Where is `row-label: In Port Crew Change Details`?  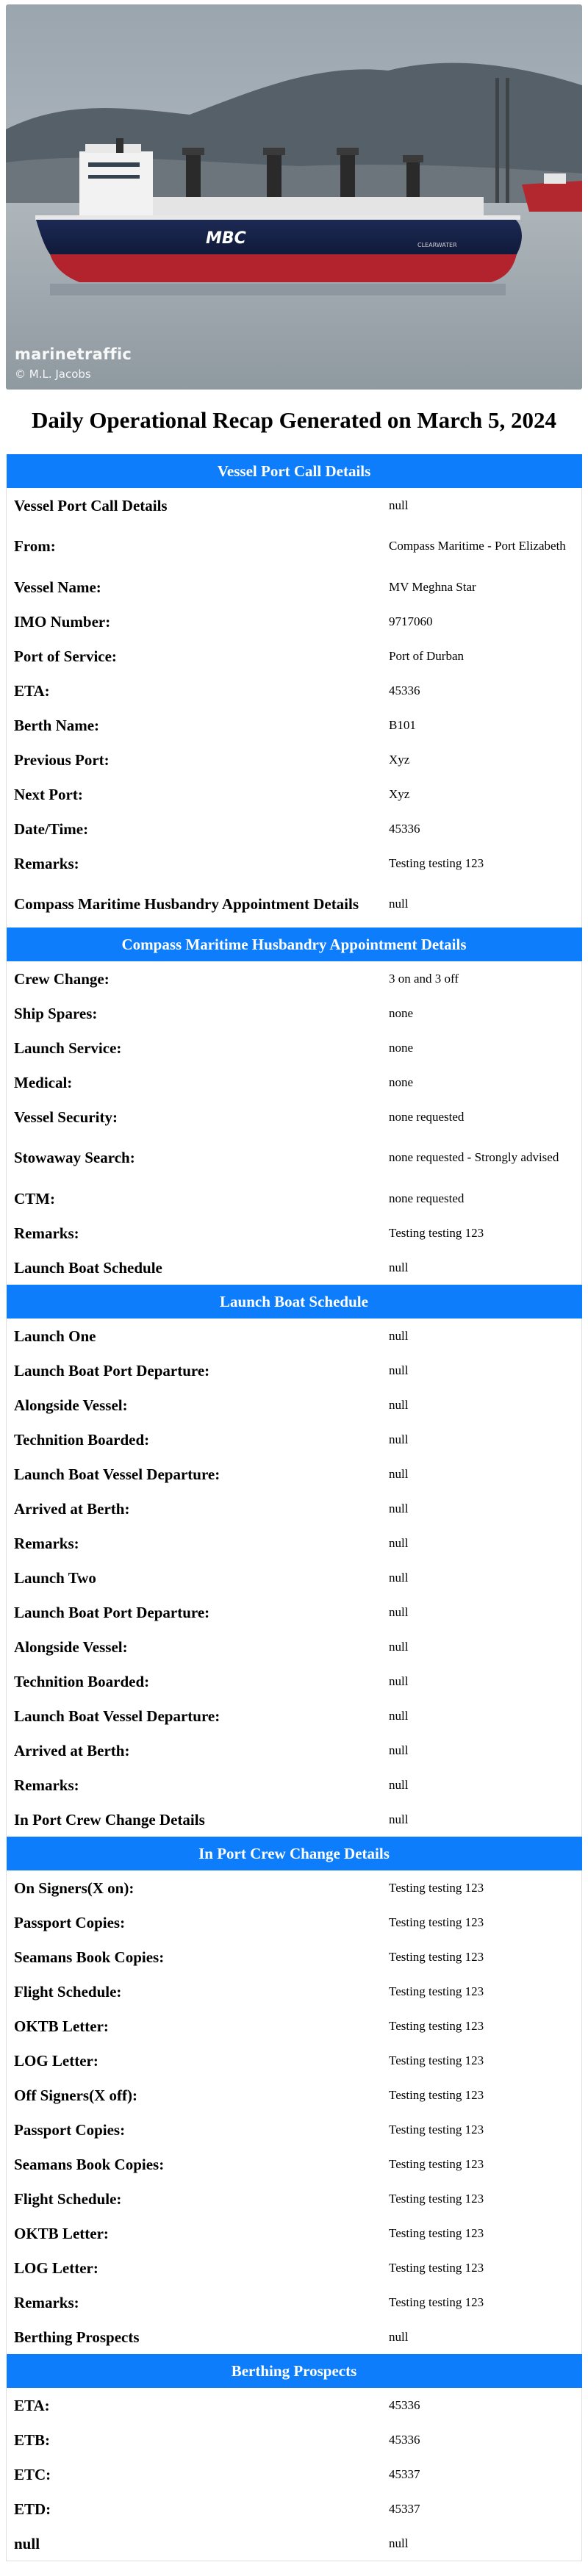
row-label: In Port Crew Change Details is located at coordinates (197, 1819).